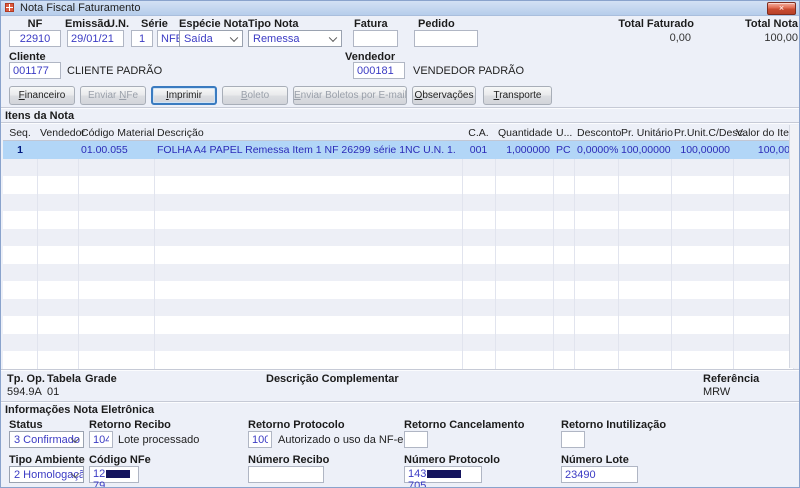  What do you see at coordinates (295, 38) in the screenshot?
I see `tipo-nota-select: Remessa` at bounding box center [295, 38].